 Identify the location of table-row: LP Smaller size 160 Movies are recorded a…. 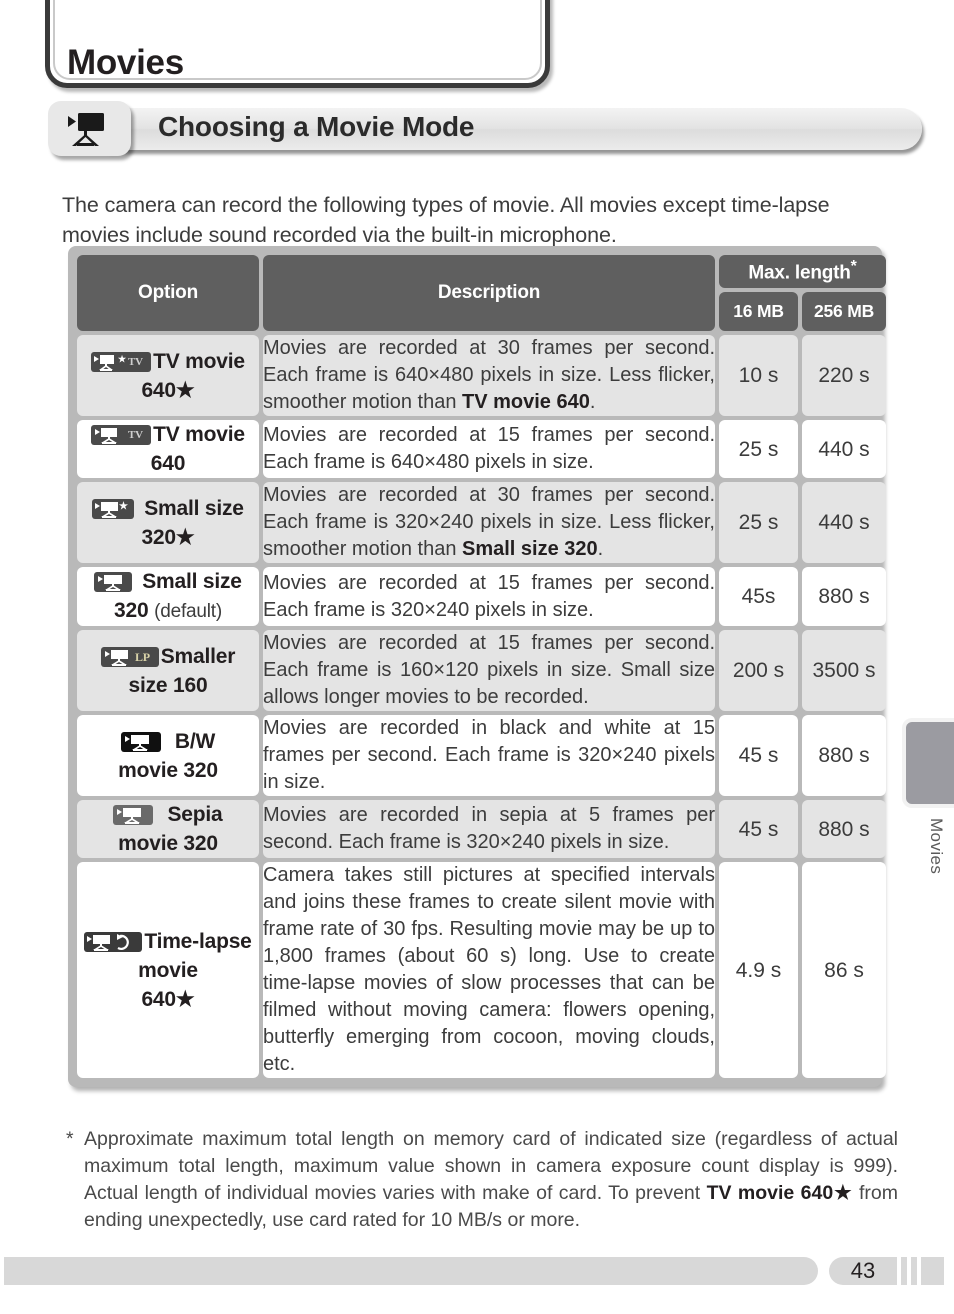
(481, 670).